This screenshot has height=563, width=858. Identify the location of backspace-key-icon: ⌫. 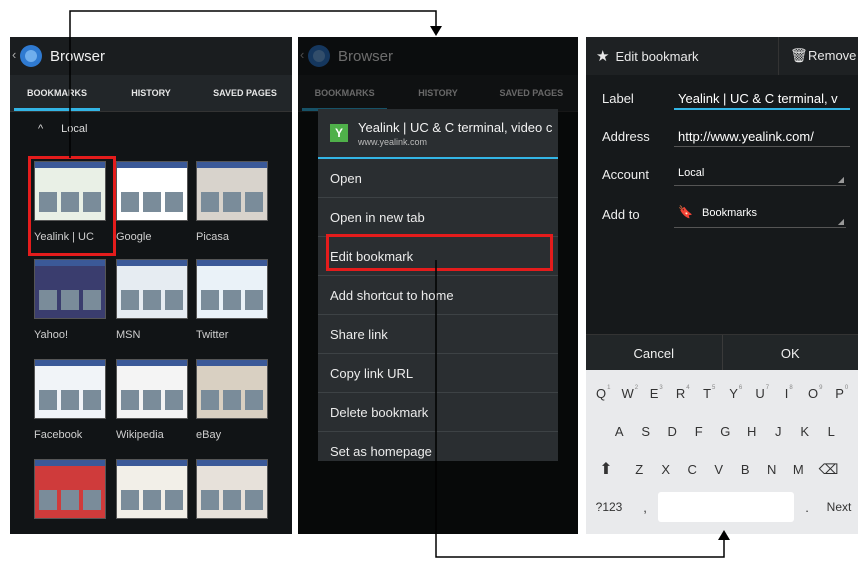
(829, 469).